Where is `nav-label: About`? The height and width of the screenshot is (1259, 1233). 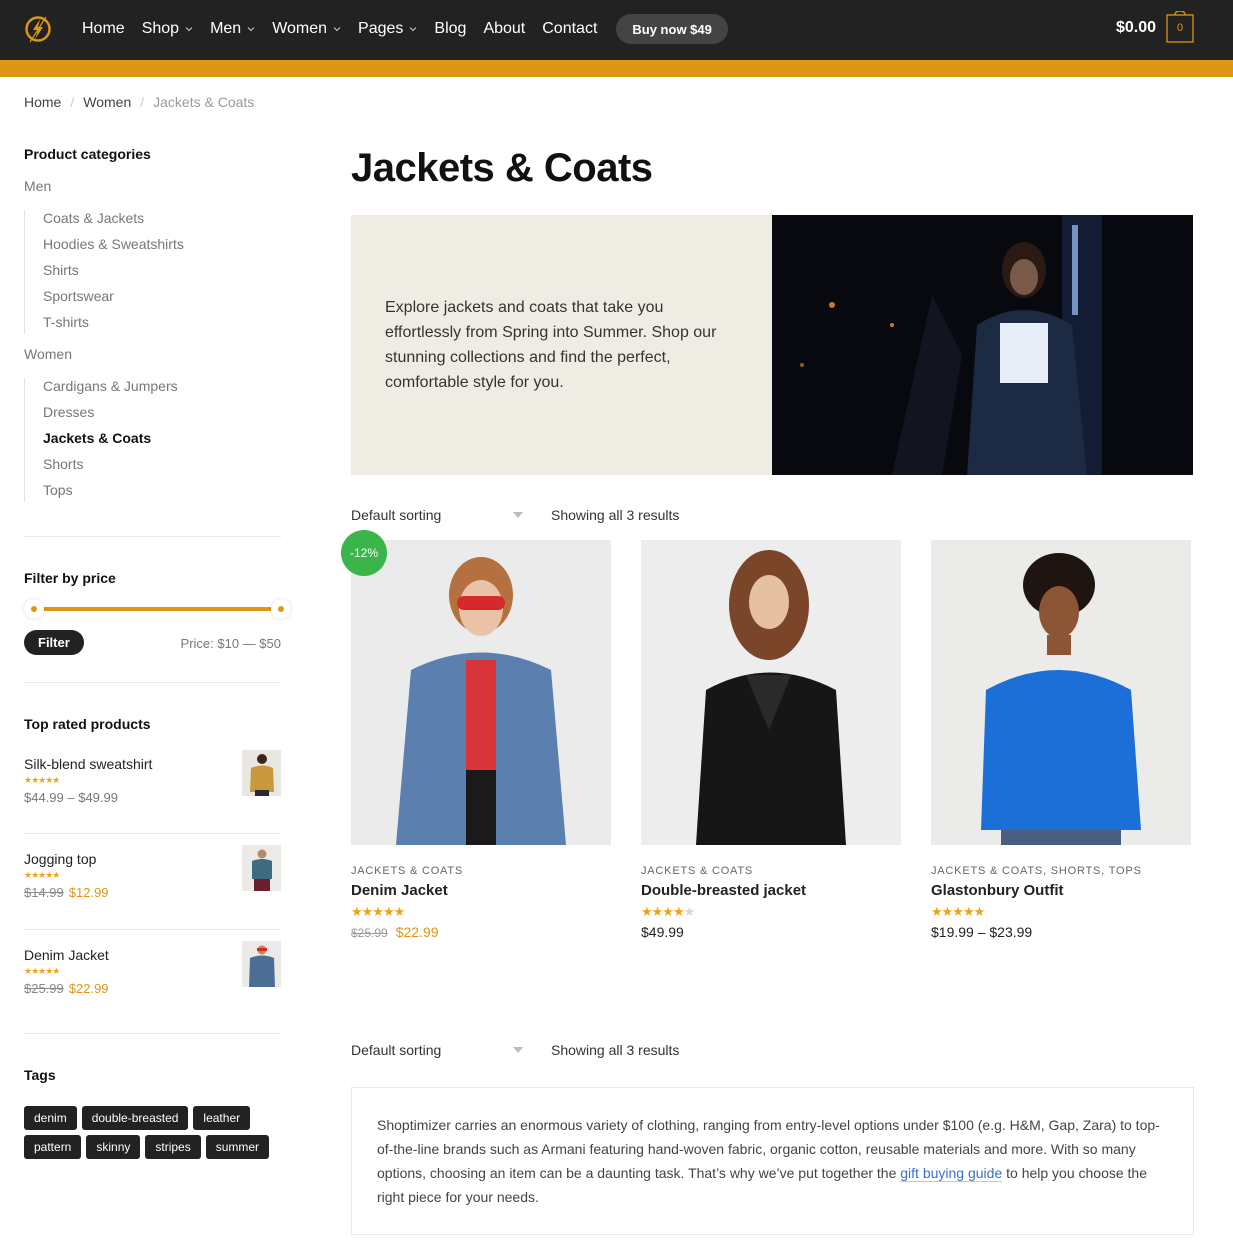
nav-label: About is located at coordinates (504, 28).